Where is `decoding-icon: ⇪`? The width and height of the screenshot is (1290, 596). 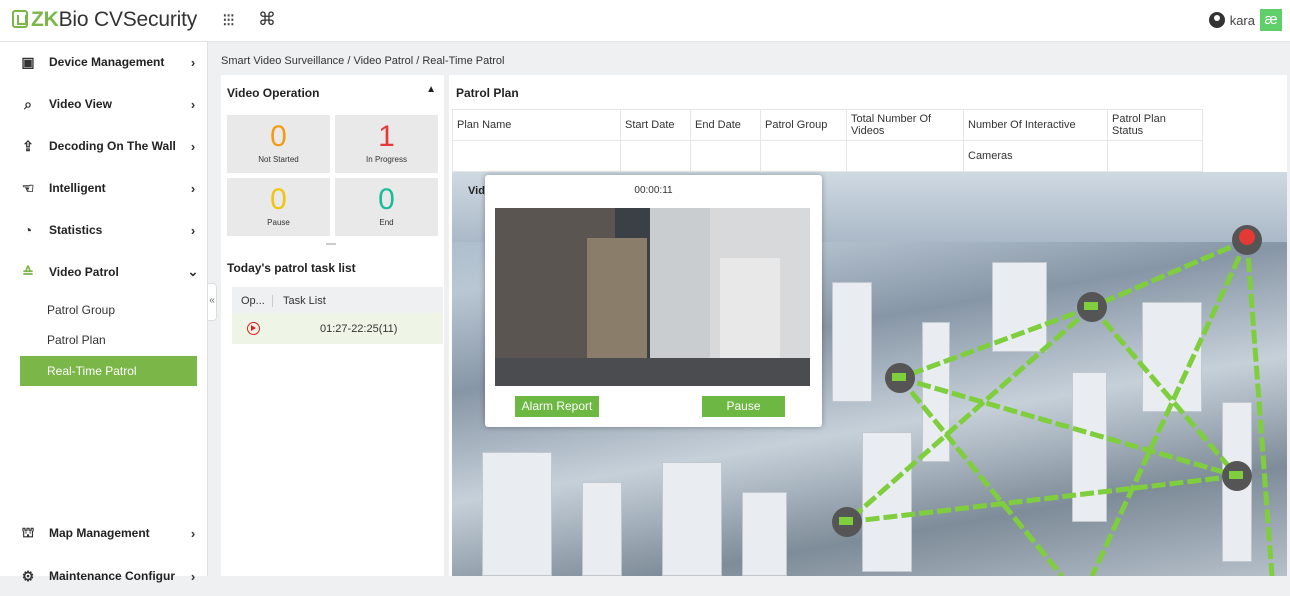
decoding-icon: ⇪ is located at coordinates (28, 145).